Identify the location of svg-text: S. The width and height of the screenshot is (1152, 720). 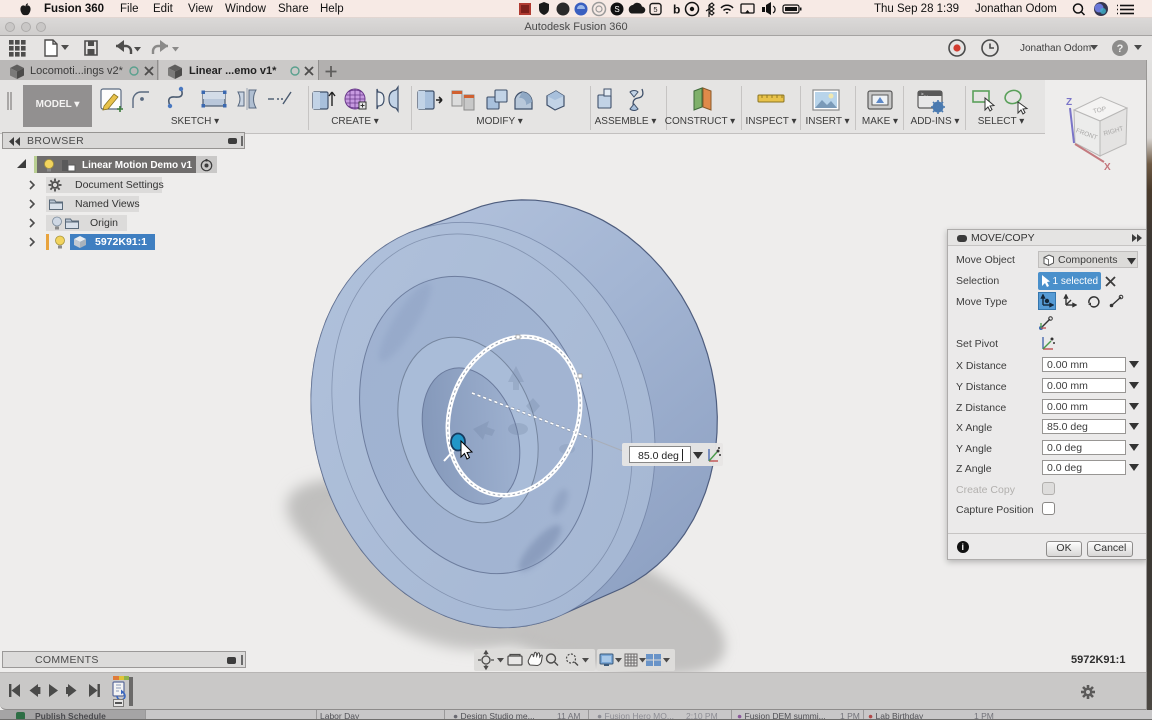
(616, 9).